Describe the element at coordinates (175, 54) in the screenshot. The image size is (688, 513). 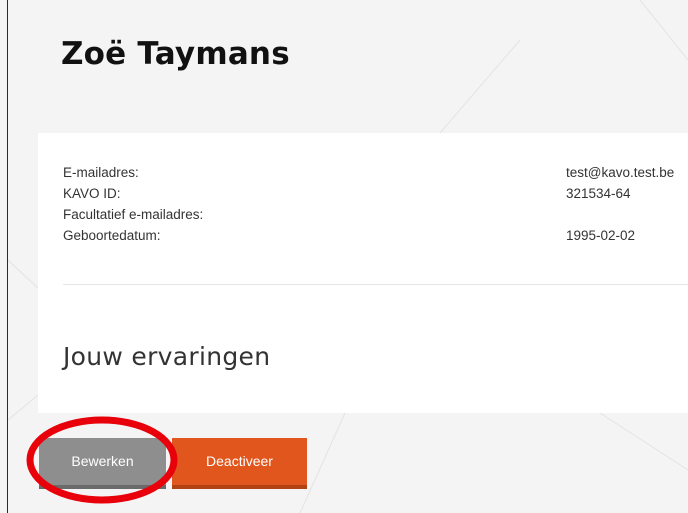
I see `page-title: Zoë Taymans` at that location.